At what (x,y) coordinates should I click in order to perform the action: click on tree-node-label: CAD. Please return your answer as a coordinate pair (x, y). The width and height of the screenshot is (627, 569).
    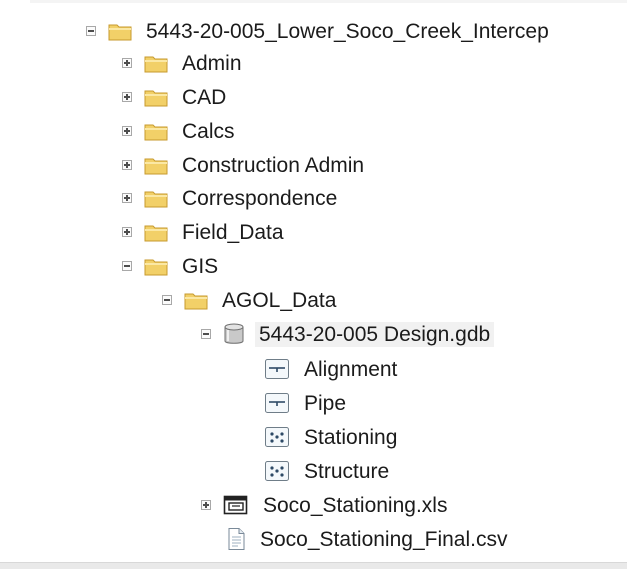
    Looking at the image, I should click on (204, 97).